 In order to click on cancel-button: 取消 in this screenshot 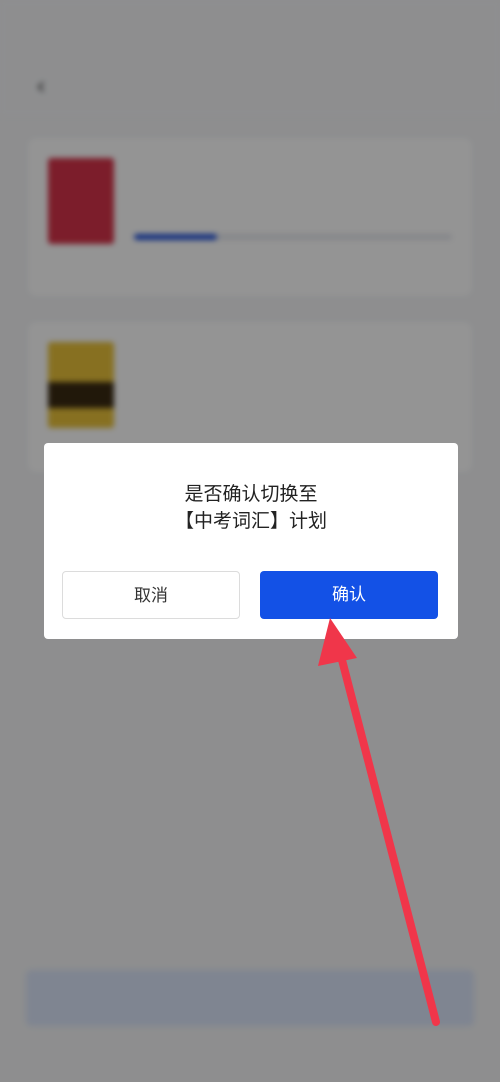, I will do `click(151, 595)`.